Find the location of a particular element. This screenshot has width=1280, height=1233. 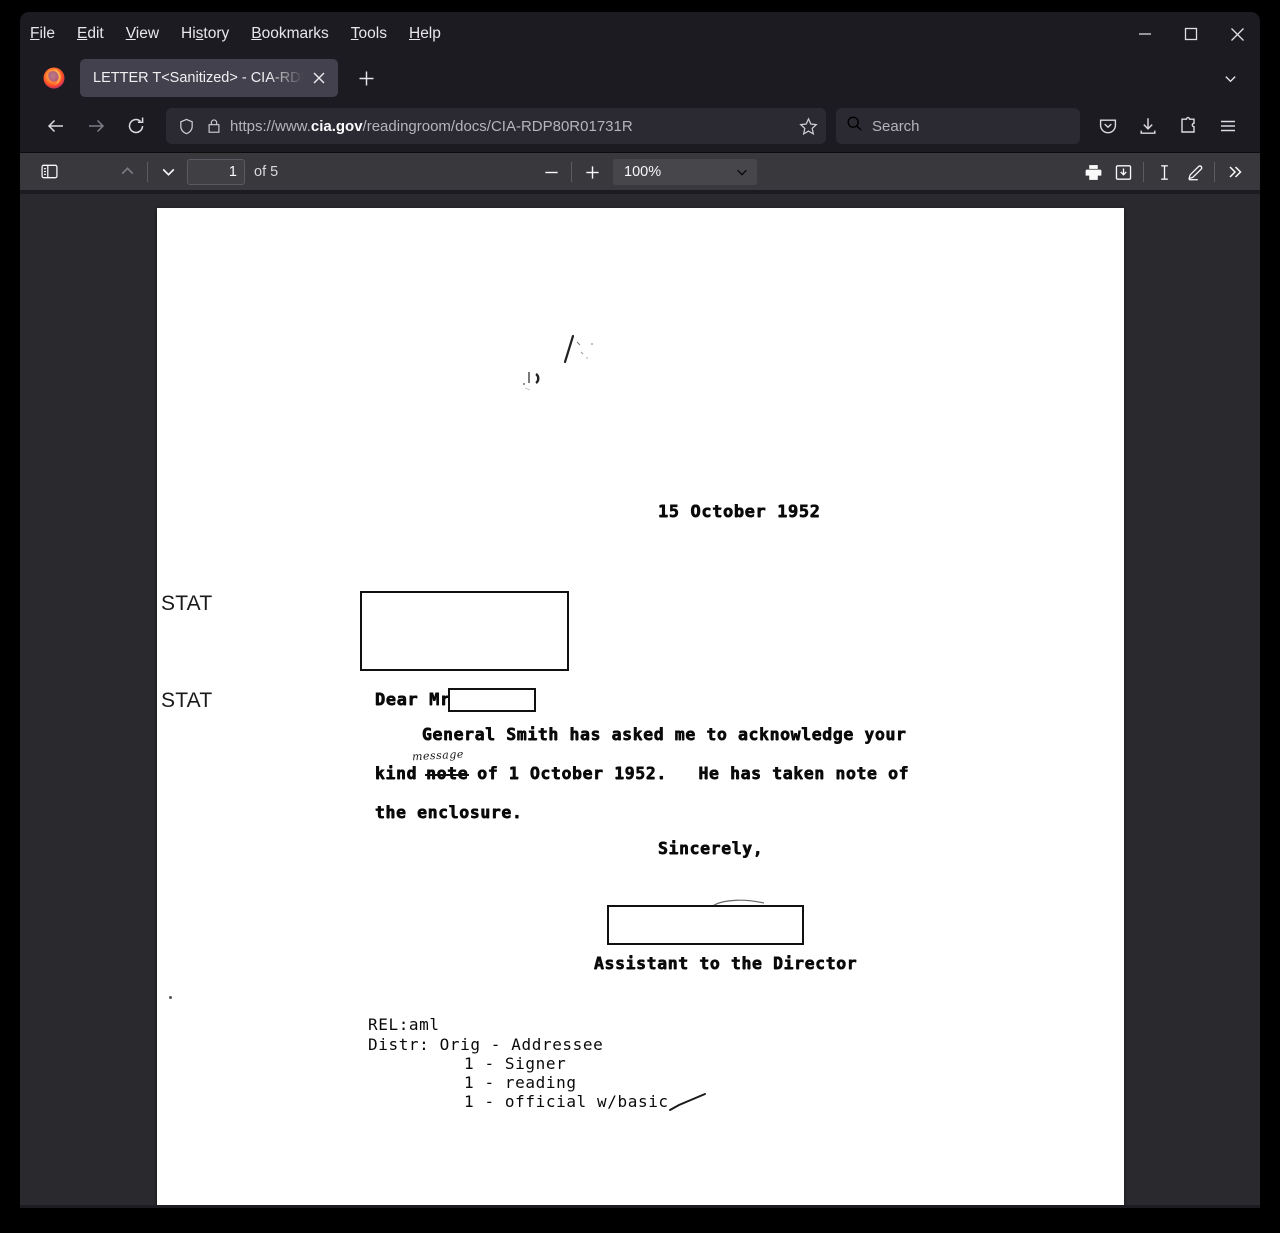

page-count-label: of 5 is located at coordinates (266, 171).